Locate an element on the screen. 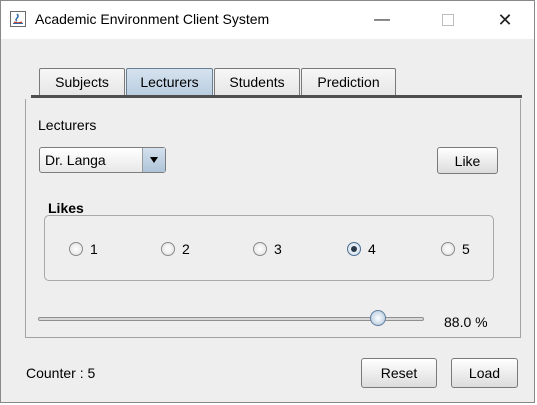  lecturer-select-value: Dr. Langa is located at coordinates (75, 160).